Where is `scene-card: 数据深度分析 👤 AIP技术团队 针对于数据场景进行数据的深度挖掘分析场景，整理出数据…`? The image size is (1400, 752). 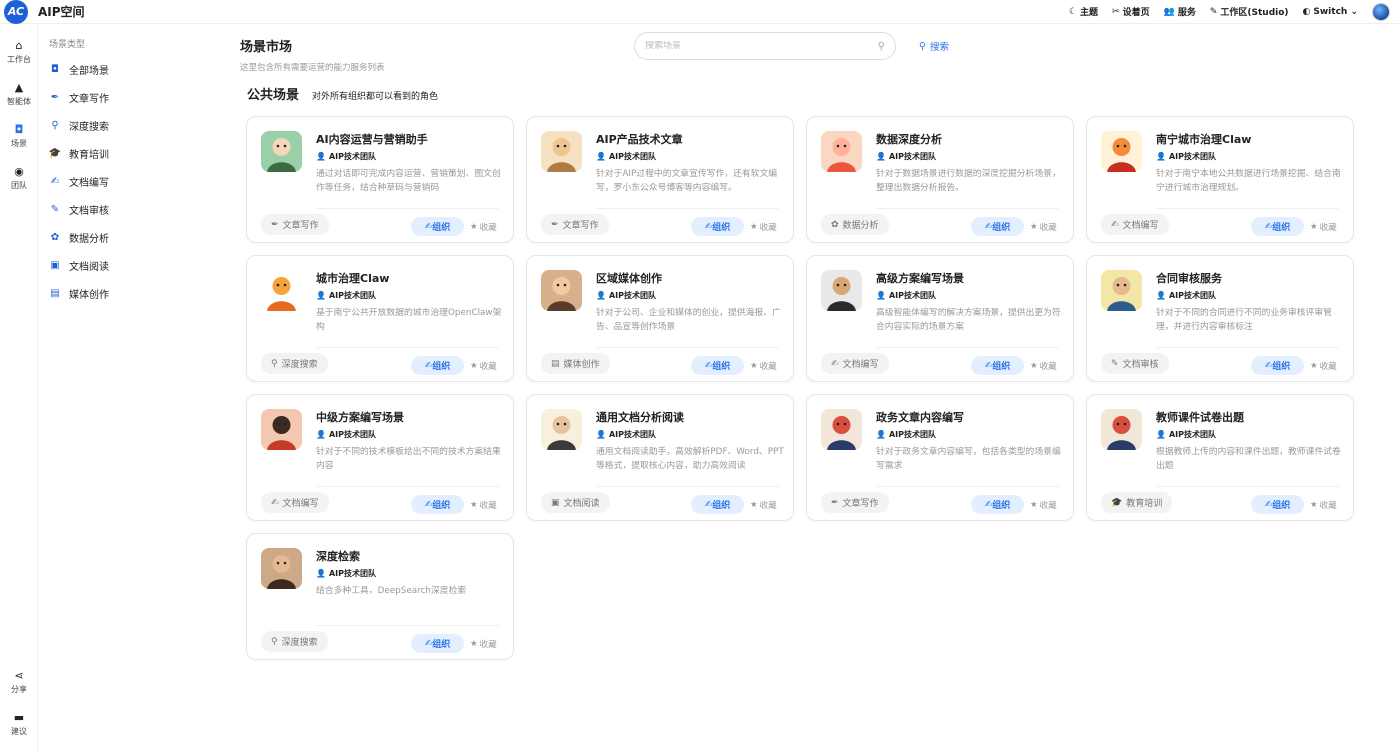
scene-card: 数据深度分析 👤 AIP技术团队 针对于数据场景进行数据的深度挖掘分析场景，整理出数据… is located at coordinates (940, 179).